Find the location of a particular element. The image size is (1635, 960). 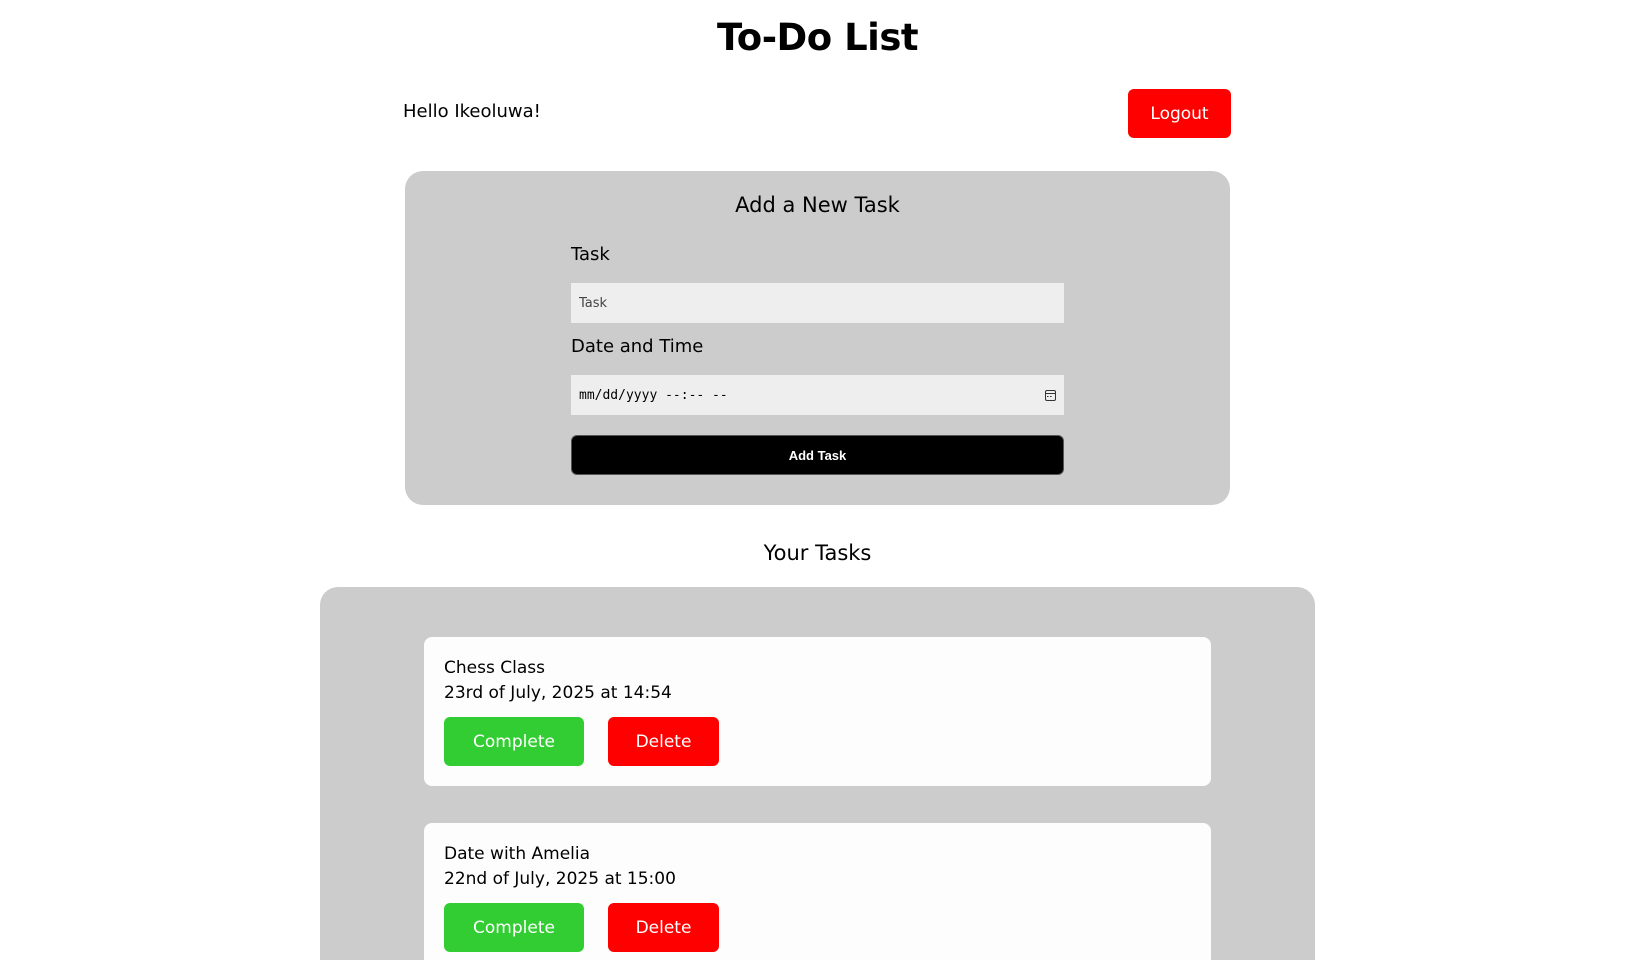

page-title: To-Do List is located at coordinates (817, 37).